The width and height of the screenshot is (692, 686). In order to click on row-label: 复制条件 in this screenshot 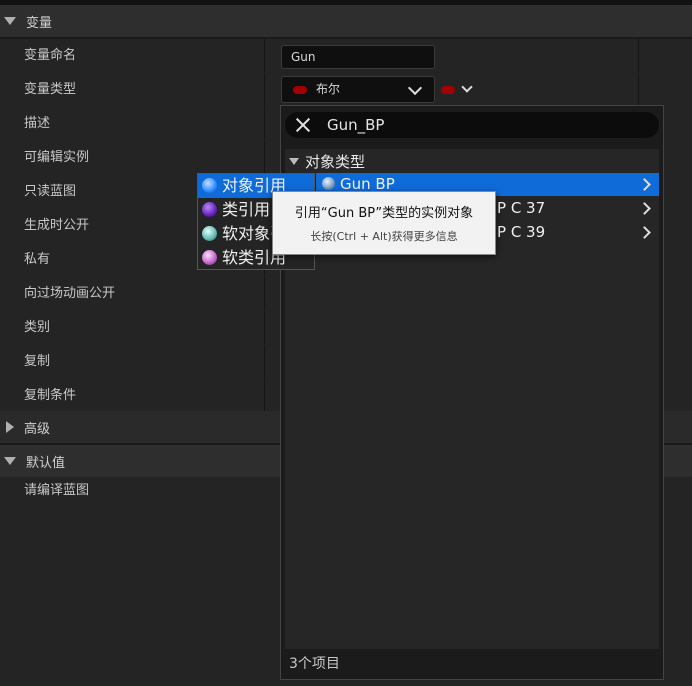, I will do `click(50, 395)`.